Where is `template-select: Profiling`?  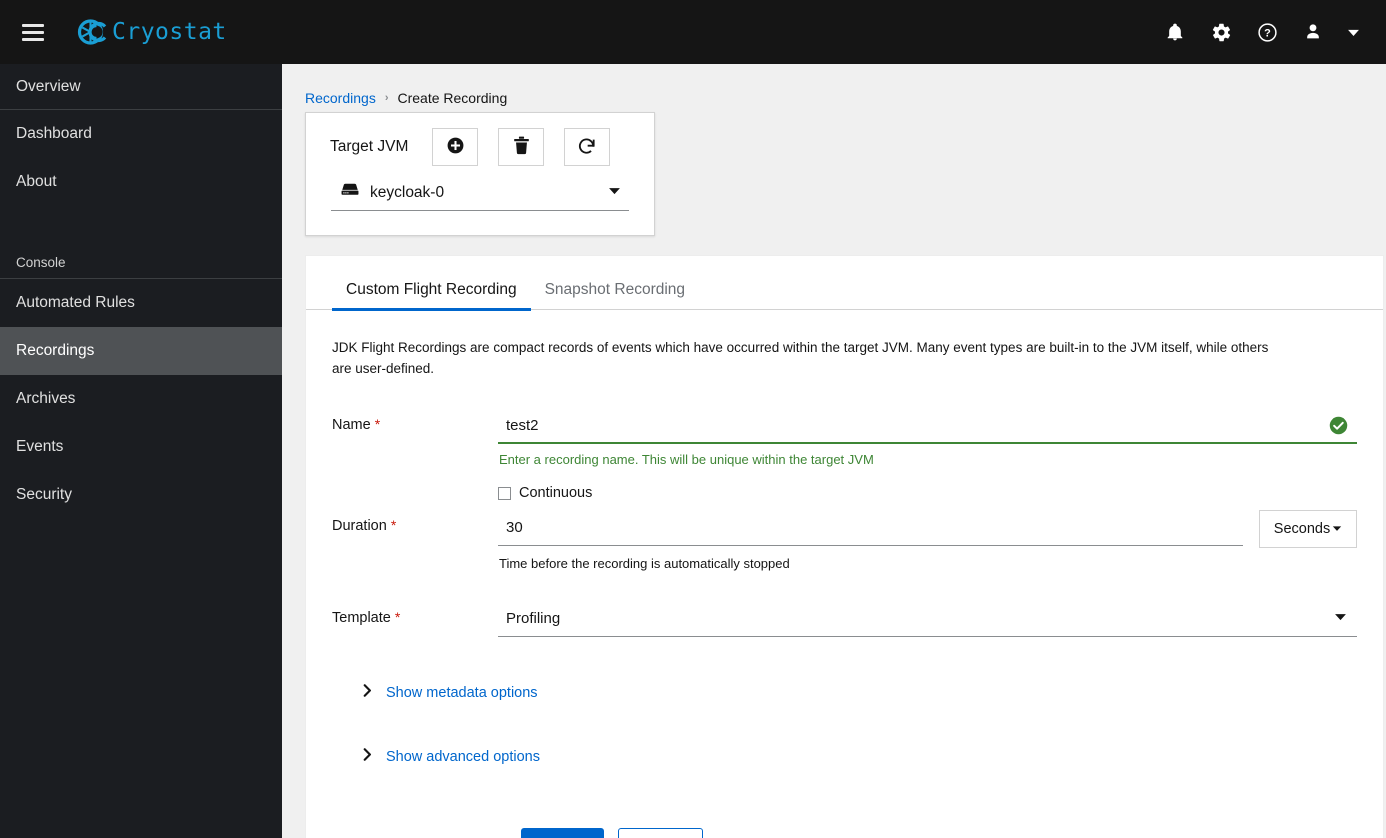
template-select: Profiling is located at coordinates (927, 619).